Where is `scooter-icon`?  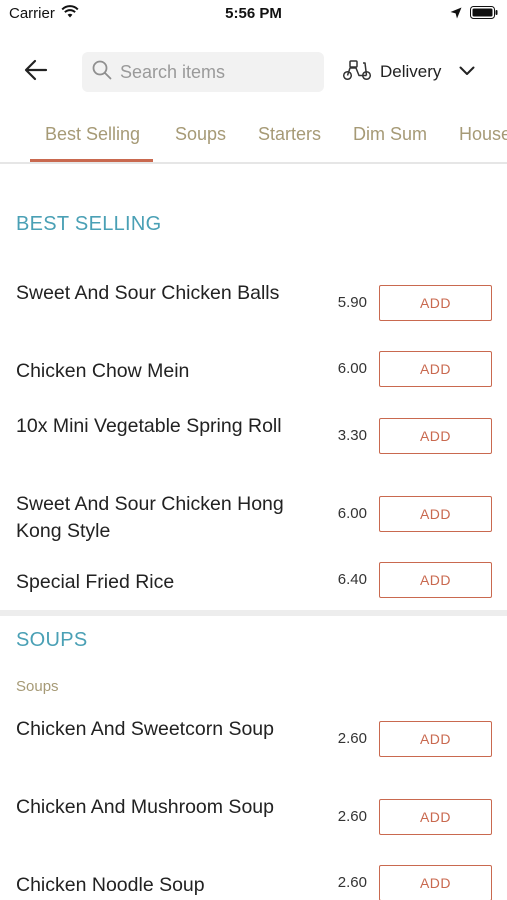
scooter-icon is located at coordinates (357, 72).